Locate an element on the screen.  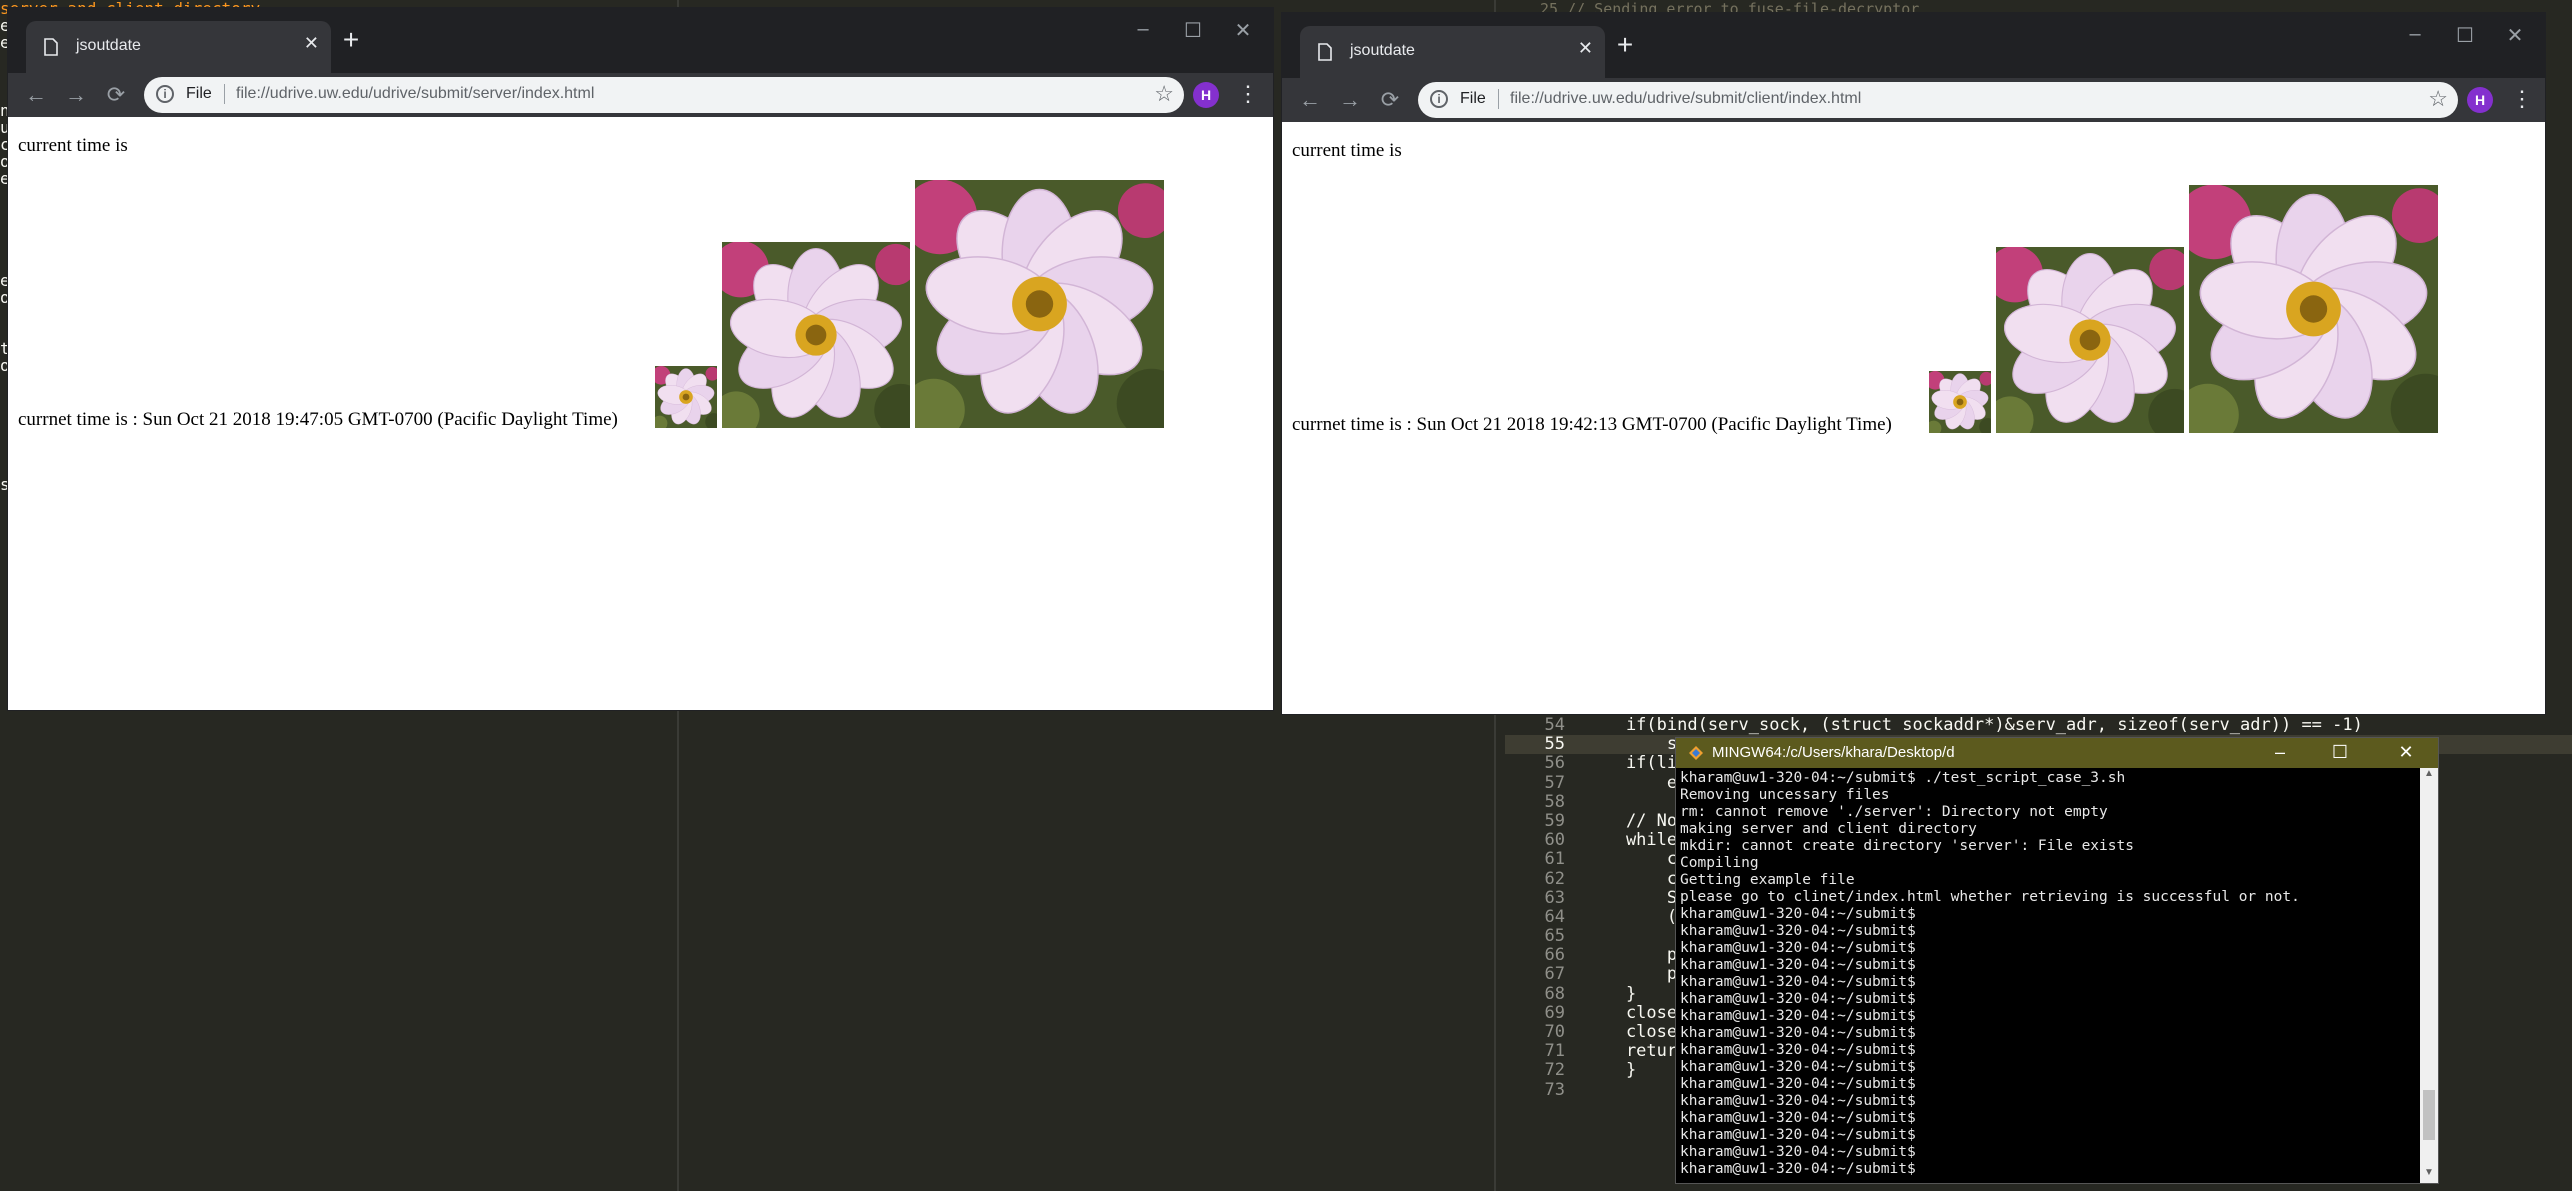
scroll-down-icon: ▼ is located at coordinates (2429, 1175).